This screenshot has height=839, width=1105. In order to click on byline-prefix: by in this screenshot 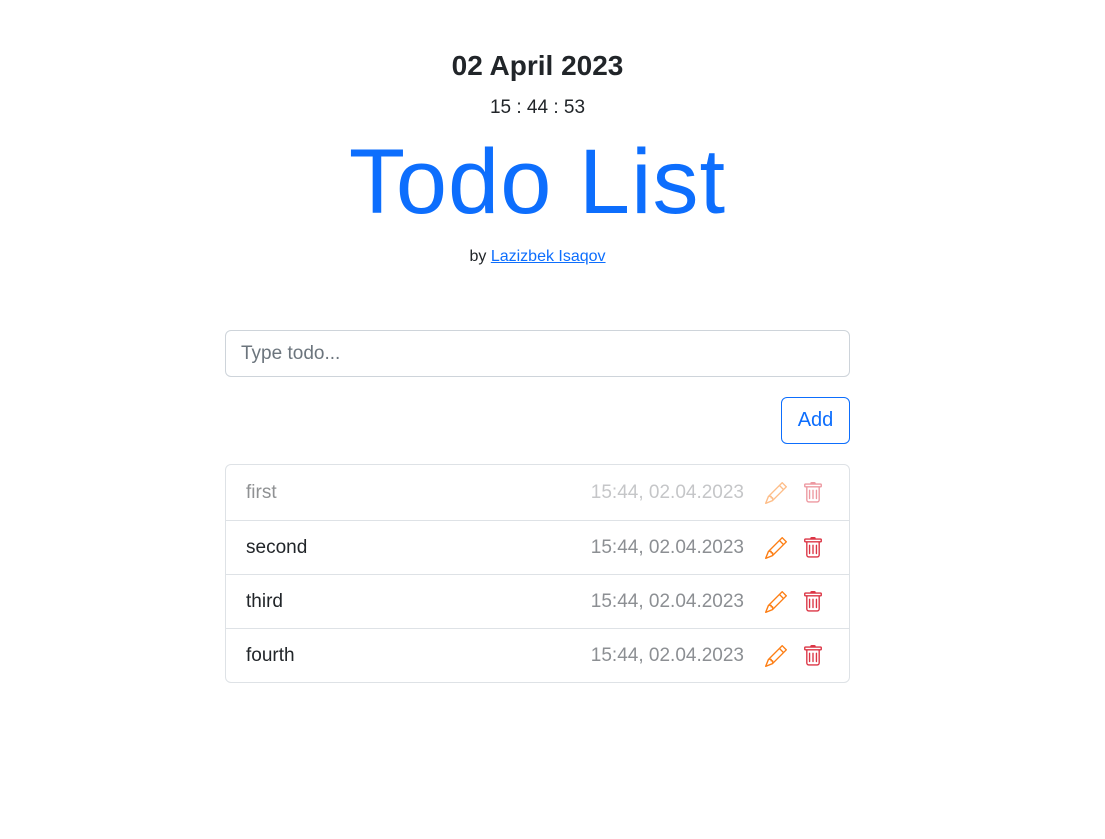, I will do `click(478, 256)`.